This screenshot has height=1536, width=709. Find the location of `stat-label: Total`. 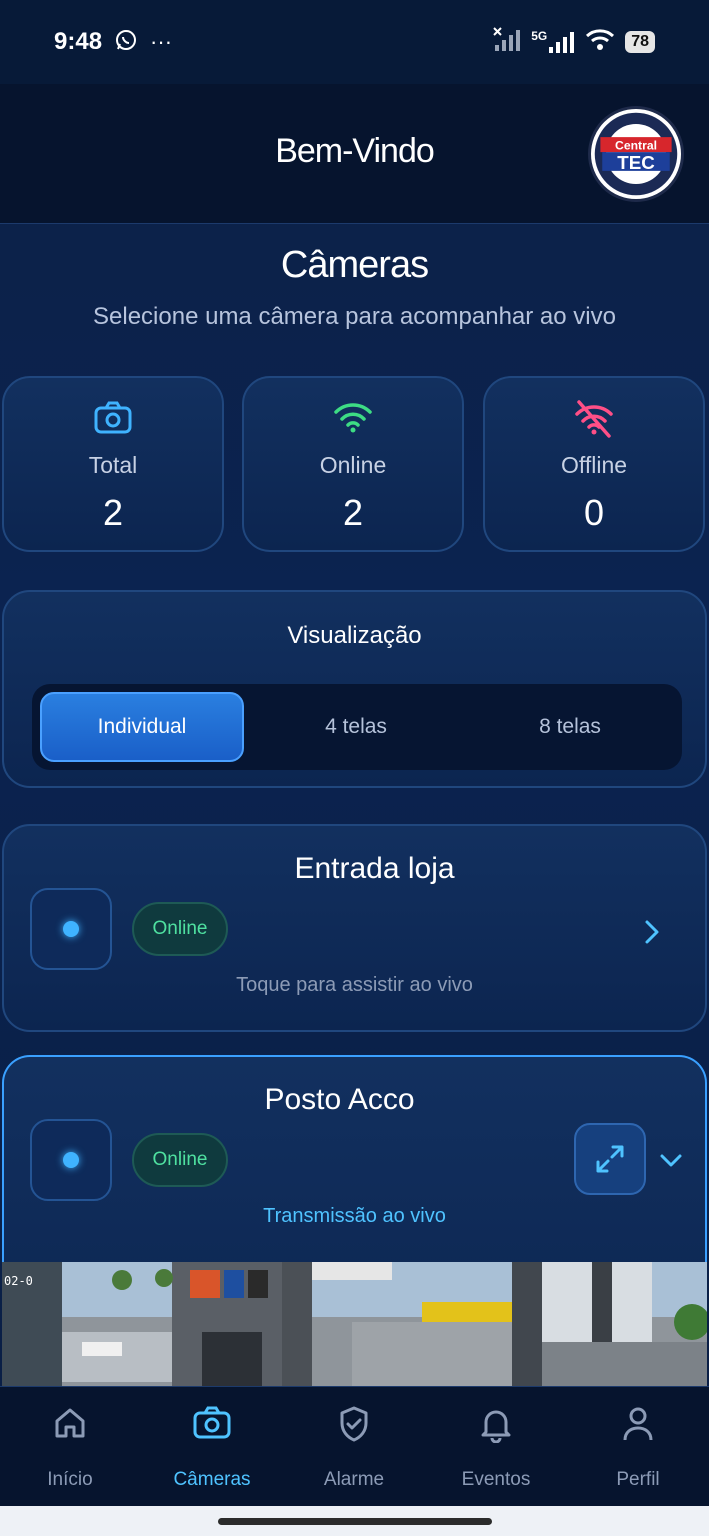

stat-label: Total is located at coordinates (113, 465).